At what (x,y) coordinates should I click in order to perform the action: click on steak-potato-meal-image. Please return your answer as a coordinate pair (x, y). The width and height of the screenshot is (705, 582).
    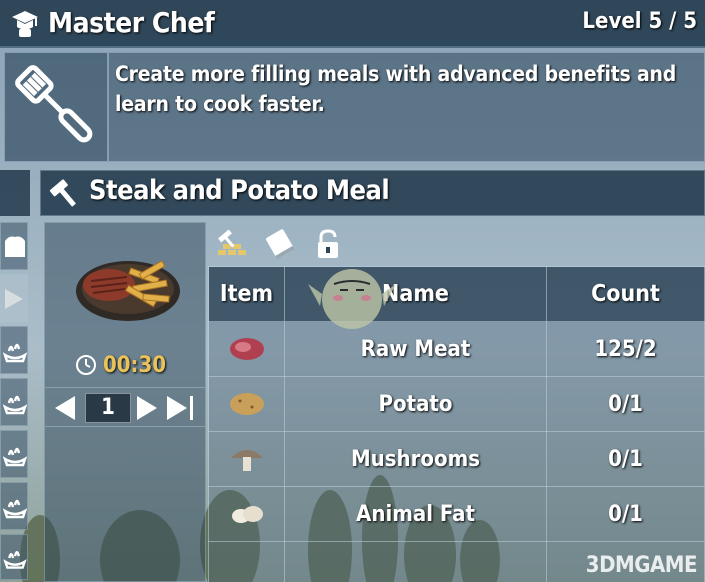
    Looking at the image, I should click on (128, 290).